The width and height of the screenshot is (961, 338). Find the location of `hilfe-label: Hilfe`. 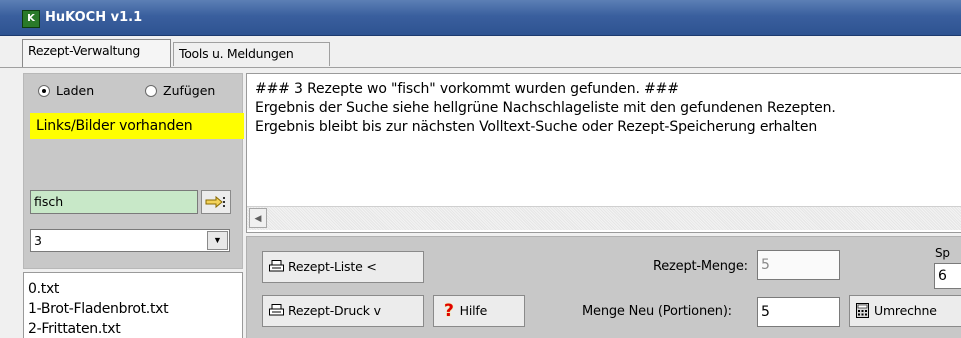

hilfe-label: Hilfe is located at coordinates (473, 310).